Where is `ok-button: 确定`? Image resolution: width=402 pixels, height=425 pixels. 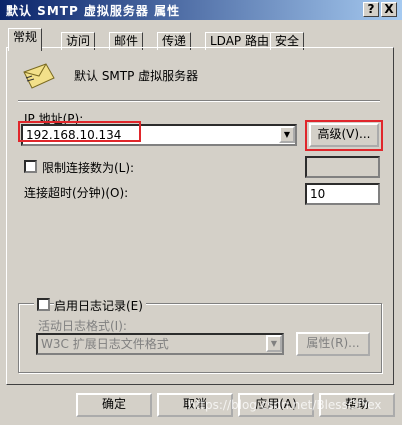
ok-button: 确定 is located at coordinates (114, 405).